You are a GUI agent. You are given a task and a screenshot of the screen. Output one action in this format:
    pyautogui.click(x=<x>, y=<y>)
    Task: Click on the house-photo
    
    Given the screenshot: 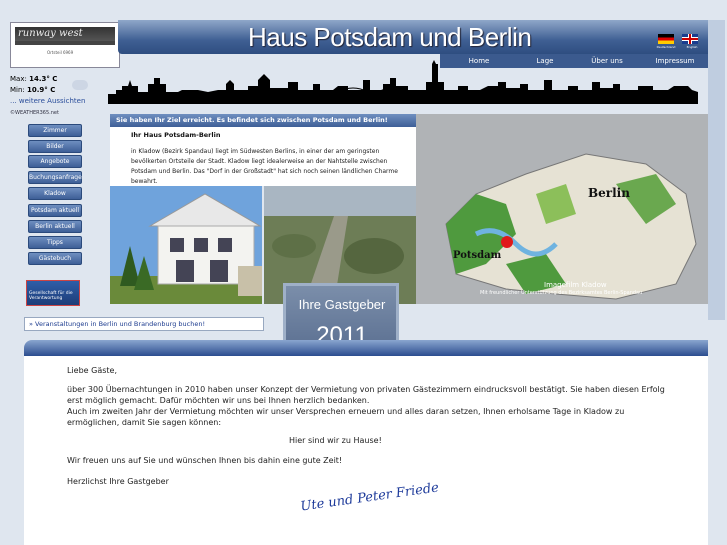 What is the action you would take?
    pyautogui.click(x=186, y=245)
    